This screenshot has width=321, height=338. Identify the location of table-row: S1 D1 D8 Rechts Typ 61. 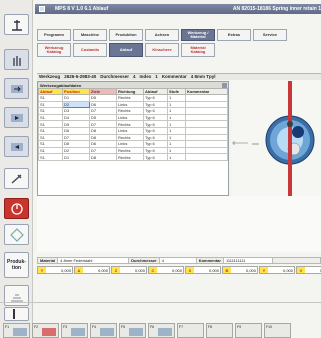
(133, 157).